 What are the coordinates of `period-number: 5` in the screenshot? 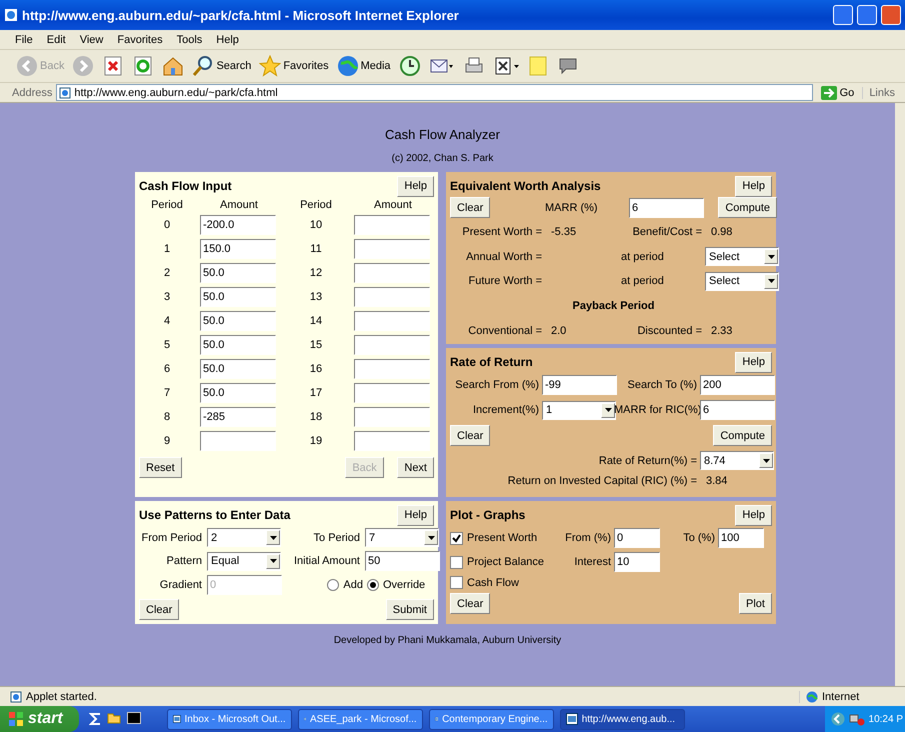 It's located at (167, 345).